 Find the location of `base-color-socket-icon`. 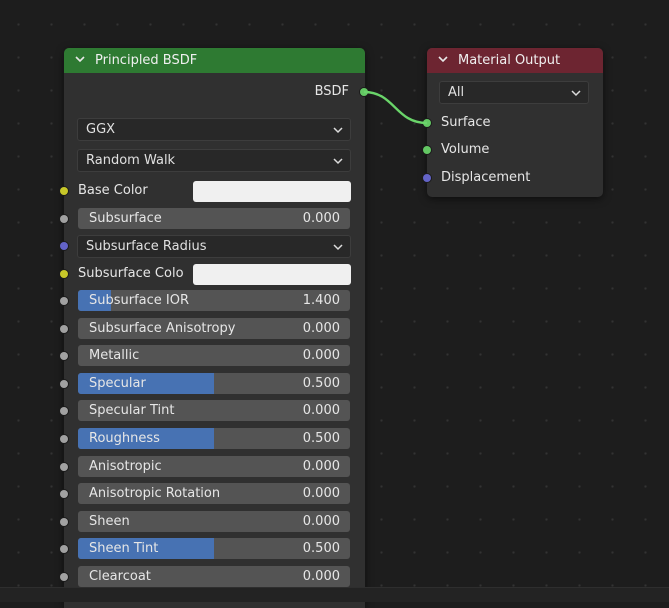

base-color-socket-icon is located at coordinates (64, 191).